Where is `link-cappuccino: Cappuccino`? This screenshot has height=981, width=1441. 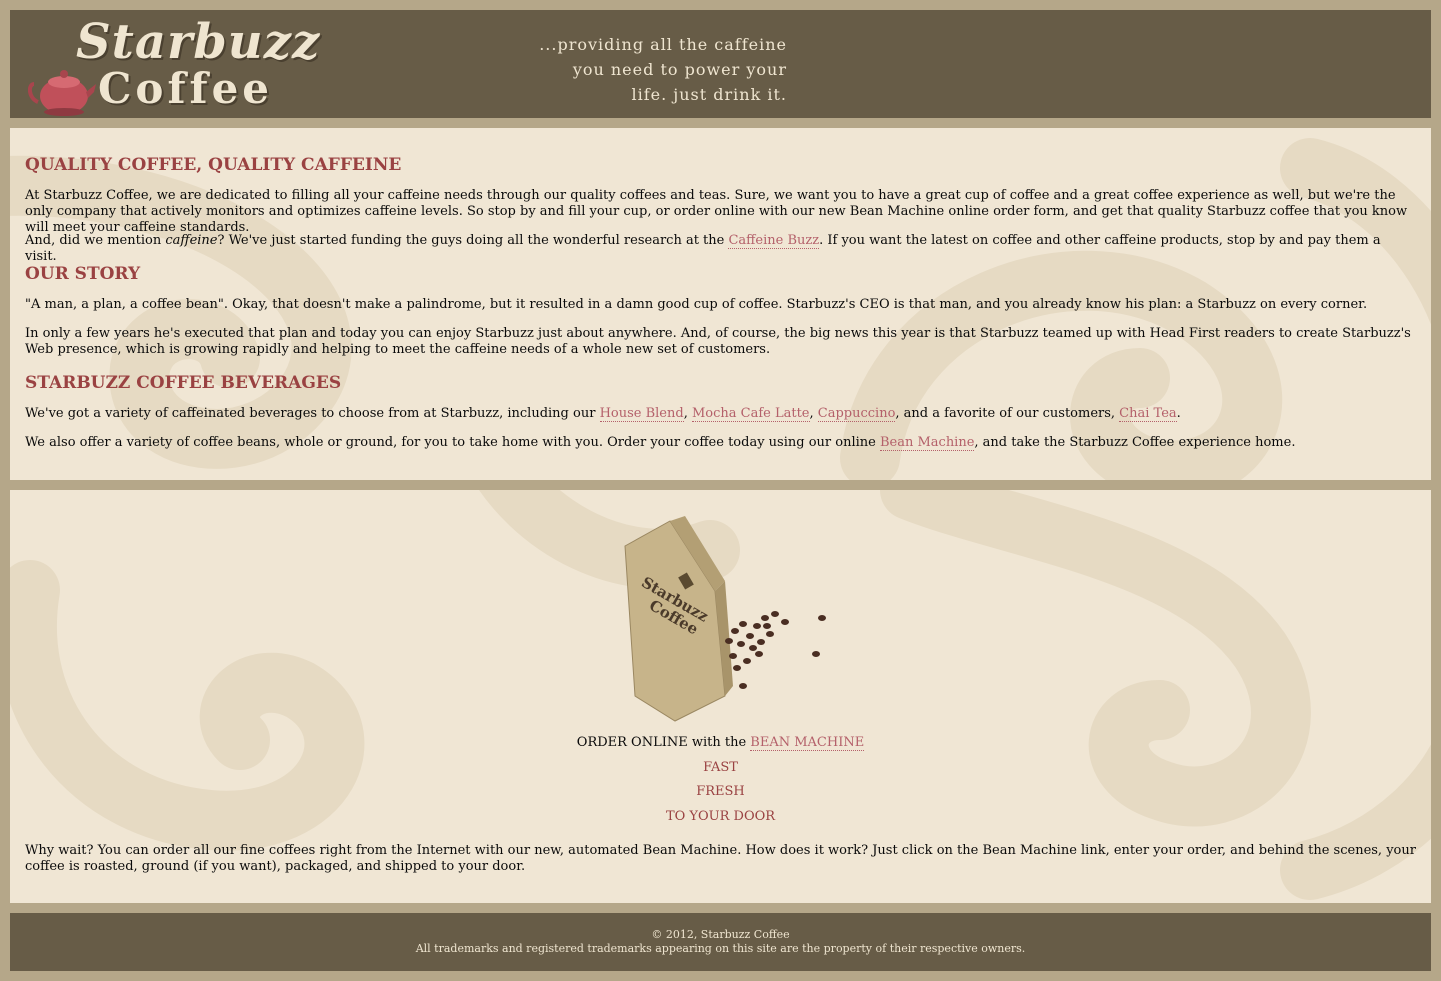 link-cappuccino: Cappuccino is located at coordinates (856, 414).